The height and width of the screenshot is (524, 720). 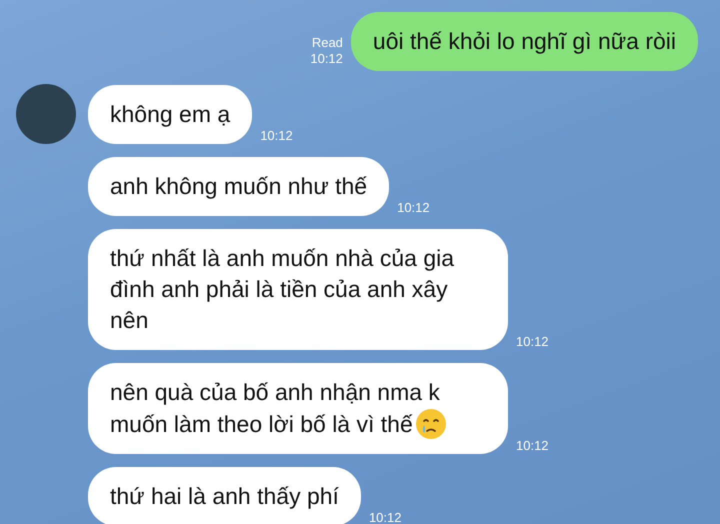 What do you see at coordinates (298, 289) in the screenshot?
I see `received-message: thứ nhất là anh muốn nhà của gia đình anh phải là tiền của anh xây nên` at bounding box center [298, 289].